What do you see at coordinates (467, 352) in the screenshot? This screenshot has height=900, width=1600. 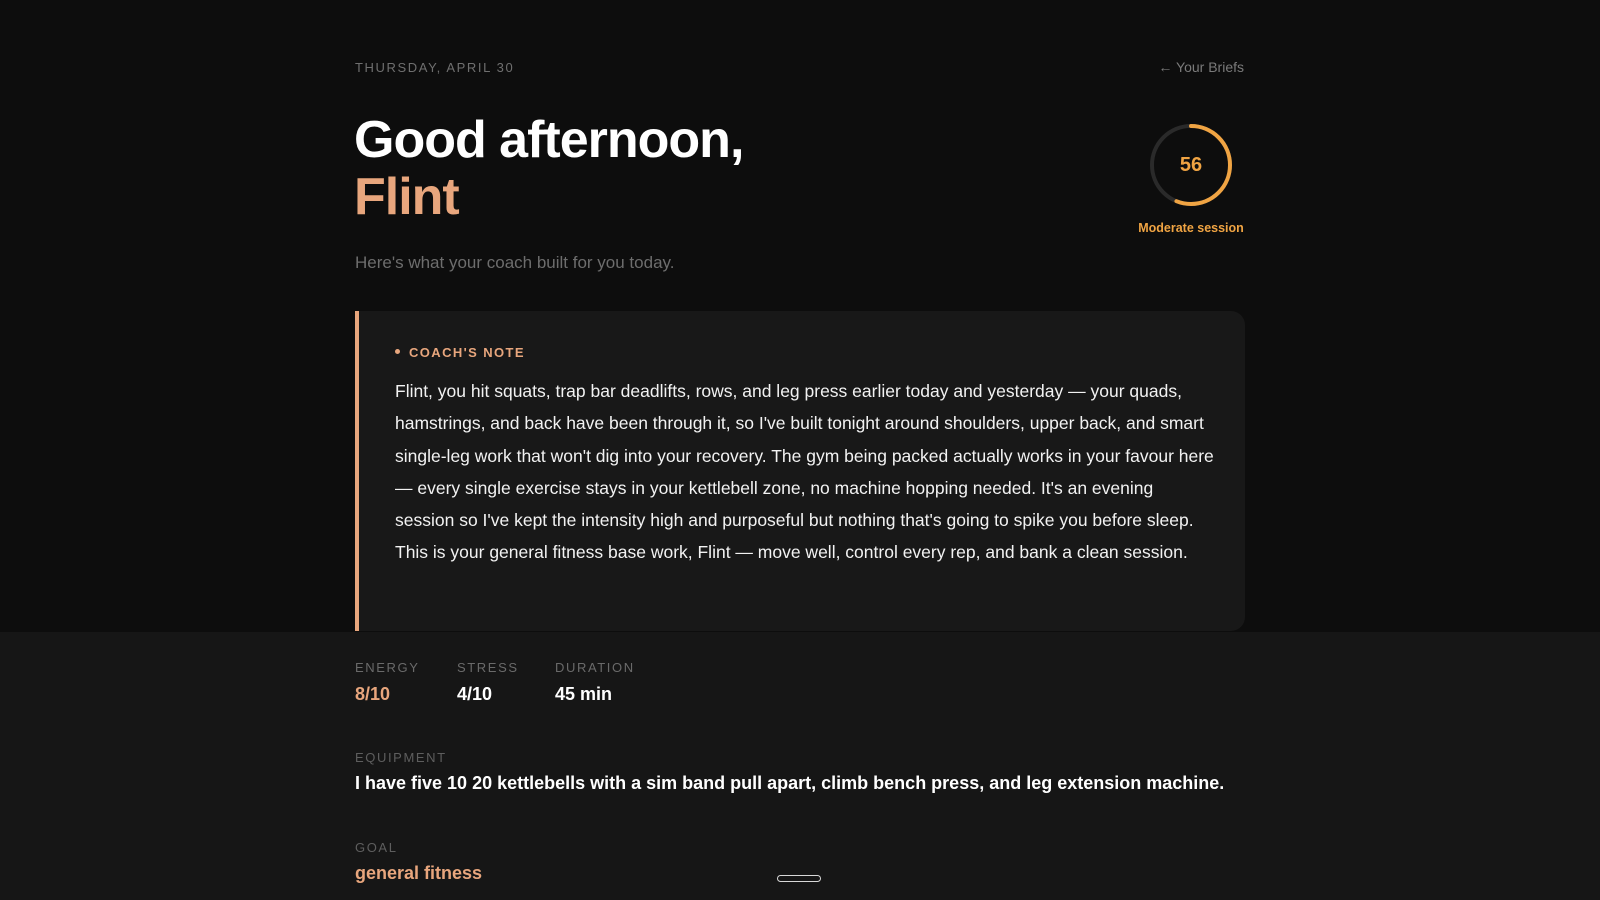 I see `coach-note-title-text: COACH'S NOTE` at bounding box center [467, 352].